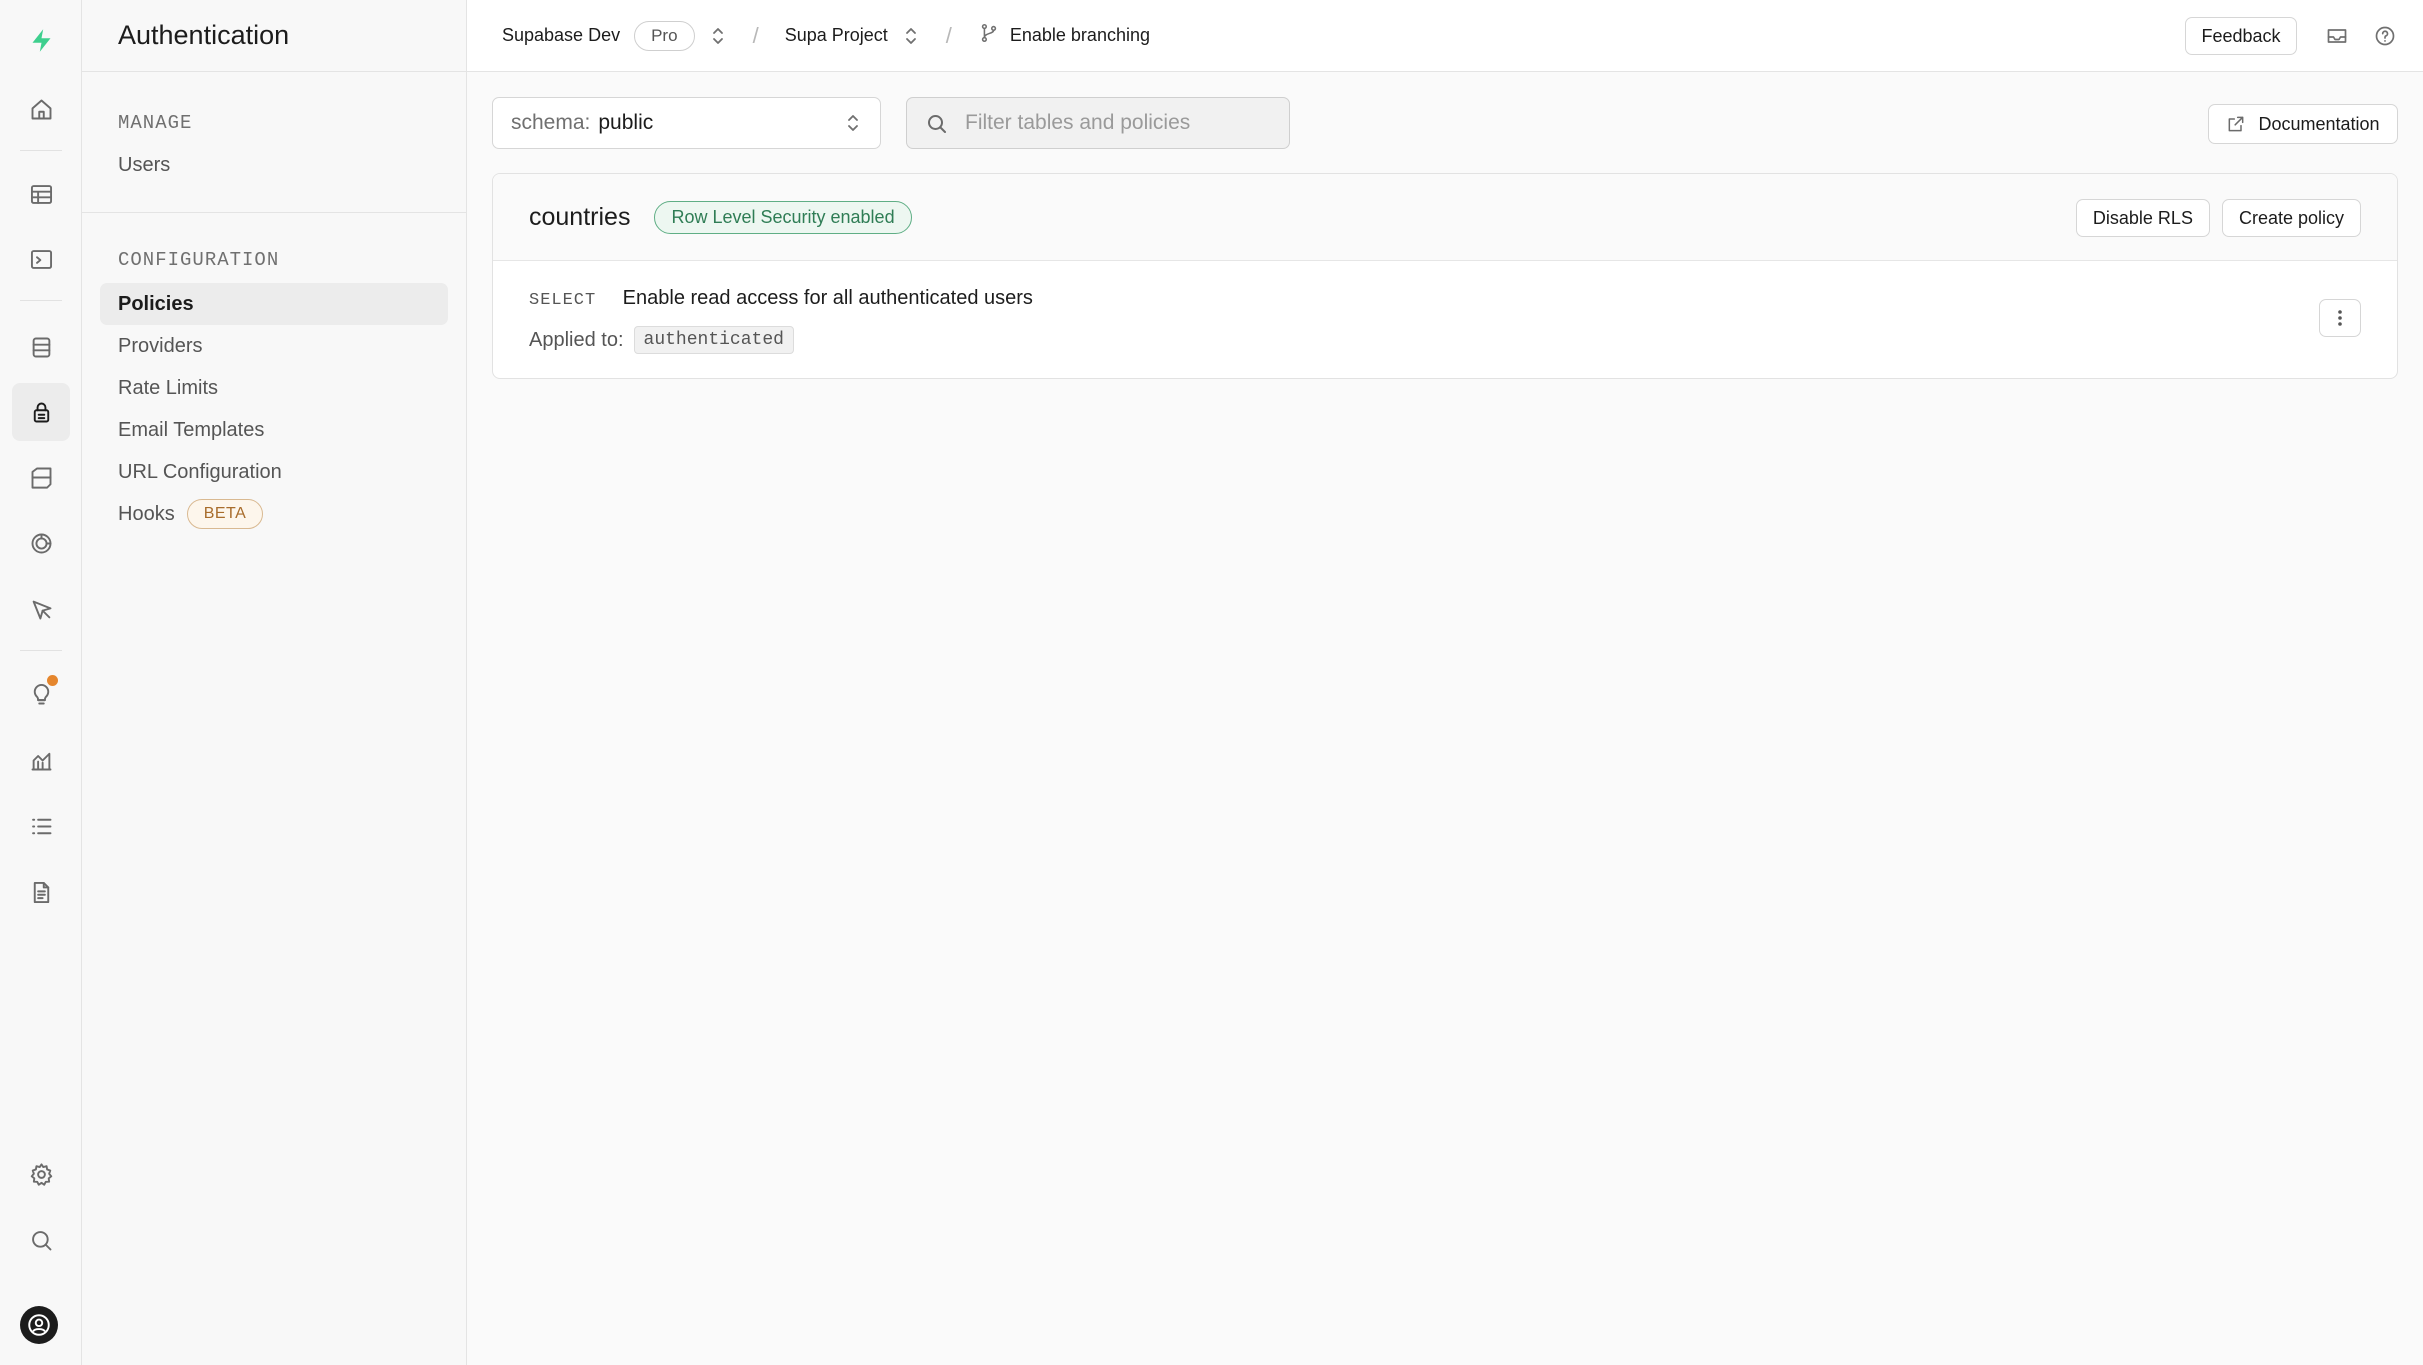 The height and width of the screenshot is (1365, 2423). Describe the element at coordinates (1079, 35) in the screenshot. I see `enable-branching-label: Enable branching` at that location.